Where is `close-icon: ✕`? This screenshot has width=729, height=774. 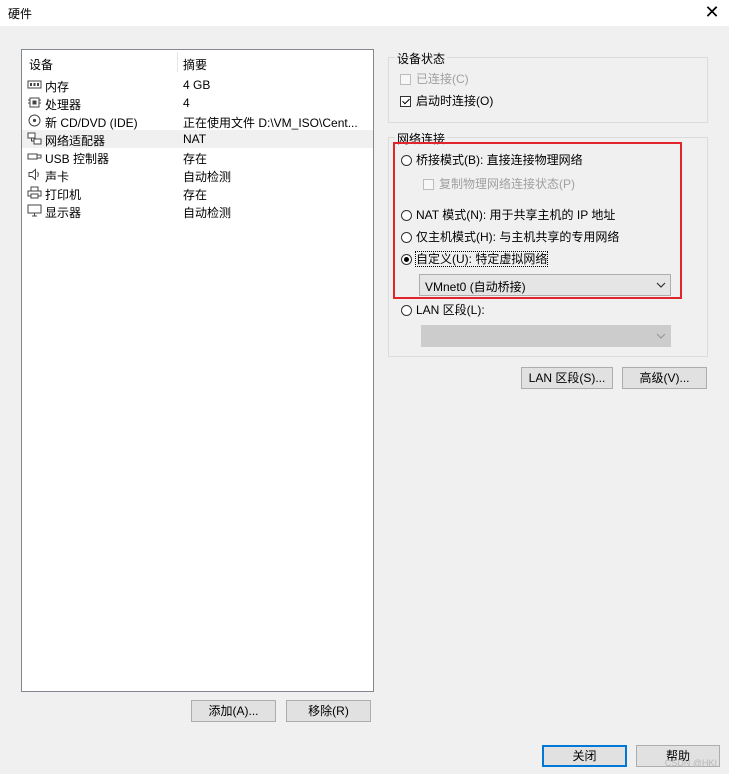
close-icon: ✕ is located at coordinates (712, 12).